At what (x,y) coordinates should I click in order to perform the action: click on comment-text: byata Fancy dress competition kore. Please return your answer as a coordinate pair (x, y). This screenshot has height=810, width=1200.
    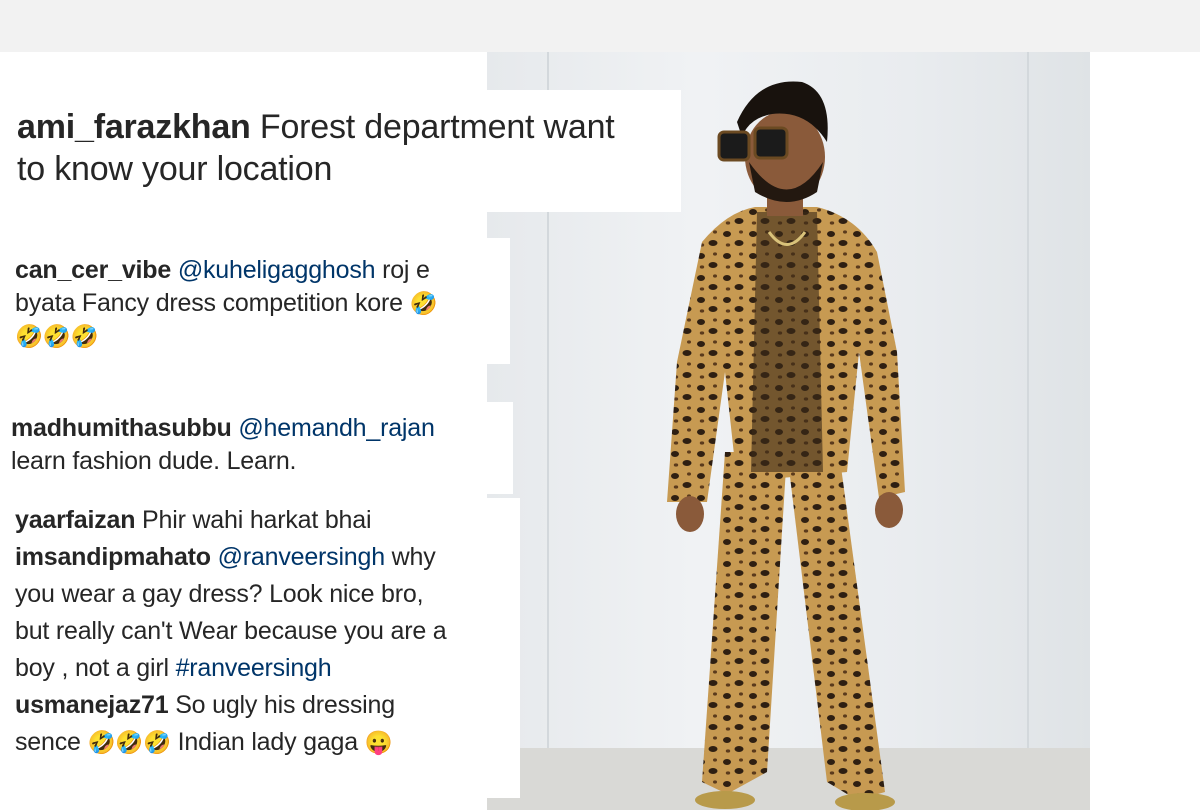
    Looking at the image, I should click on (209, 303).